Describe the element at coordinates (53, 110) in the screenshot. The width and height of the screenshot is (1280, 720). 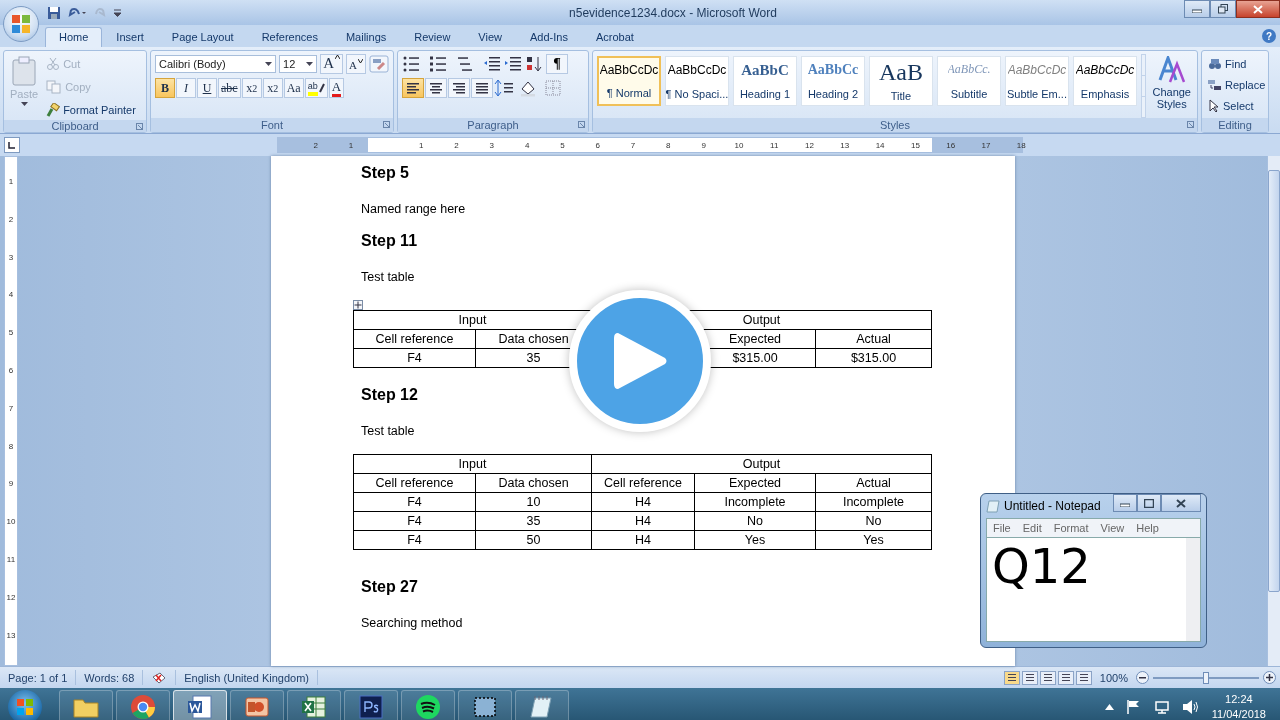
I see `paintbrush-icon` at that location.